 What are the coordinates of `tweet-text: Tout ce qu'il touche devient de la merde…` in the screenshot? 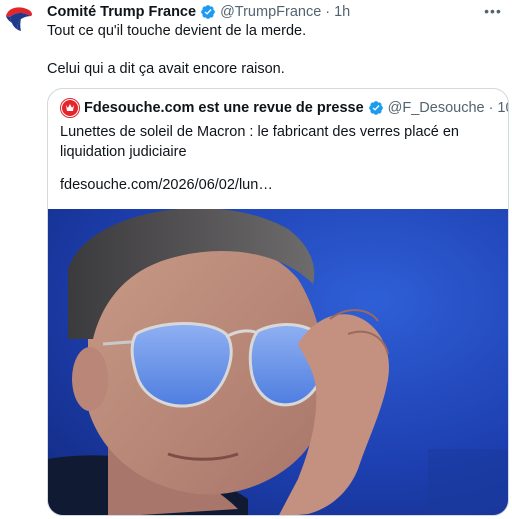 It's located at (272, 50).